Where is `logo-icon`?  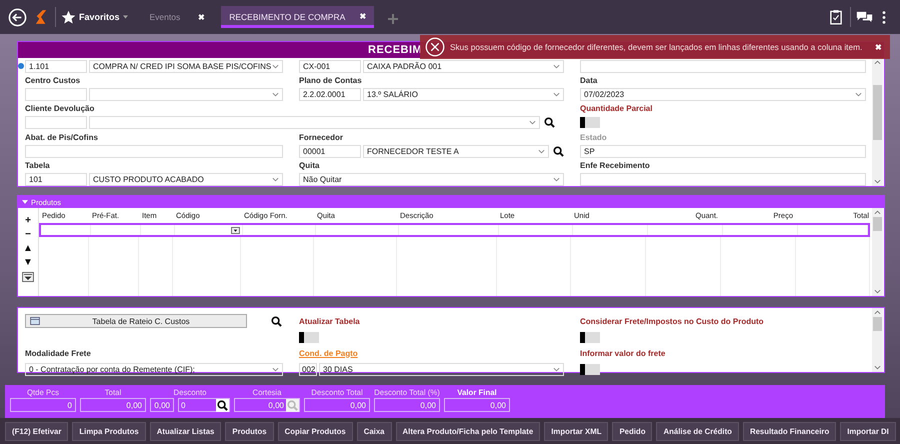 logo-icon is located at coordinates (41, 17).